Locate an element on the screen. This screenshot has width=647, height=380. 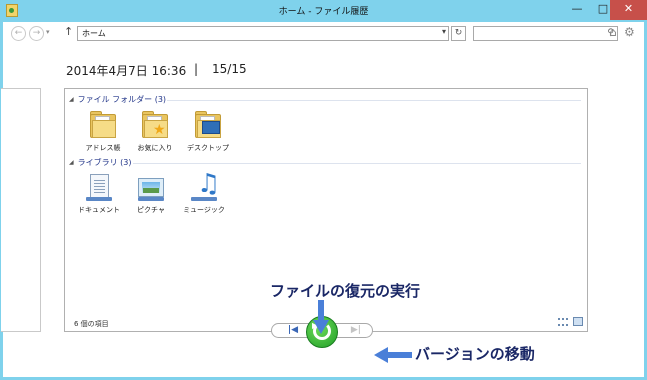
large-icons-view-icon is located at coordinates (578, 321).